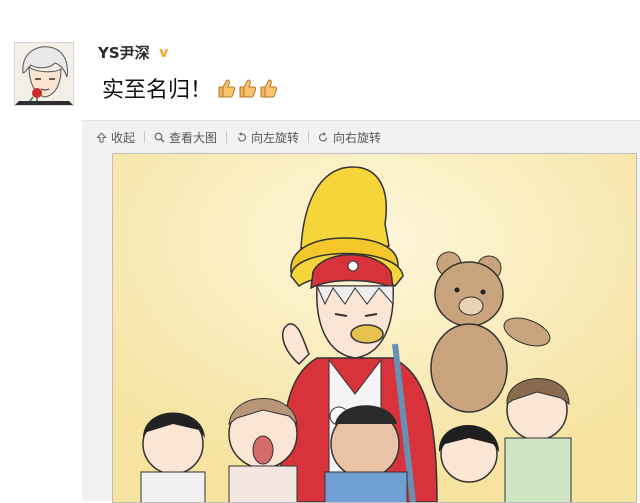 The height and width of the screenshot is (503, 640). I want to click on rotate-left-button: 向左旋转, so click(267, 137).